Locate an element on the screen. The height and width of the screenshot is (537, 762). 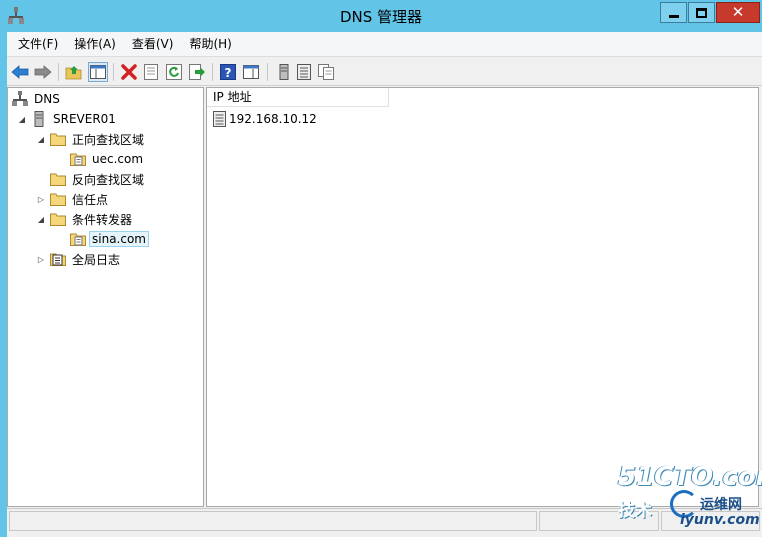
tree-node-dns: DNS is located at coordinates (37, 99).